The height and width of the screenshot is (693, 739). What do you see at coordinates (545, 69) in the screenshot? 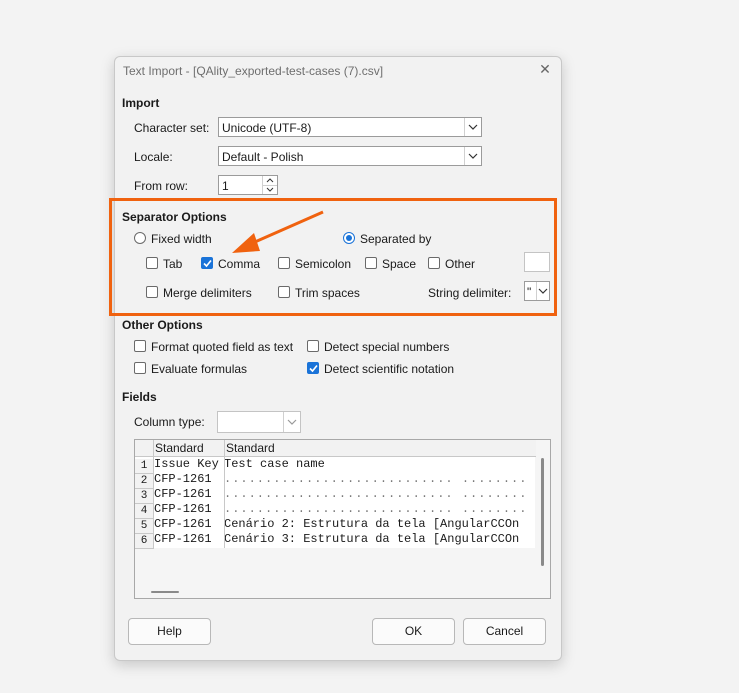
I see `close-icon: ✕` at bounding box center [545, 69].